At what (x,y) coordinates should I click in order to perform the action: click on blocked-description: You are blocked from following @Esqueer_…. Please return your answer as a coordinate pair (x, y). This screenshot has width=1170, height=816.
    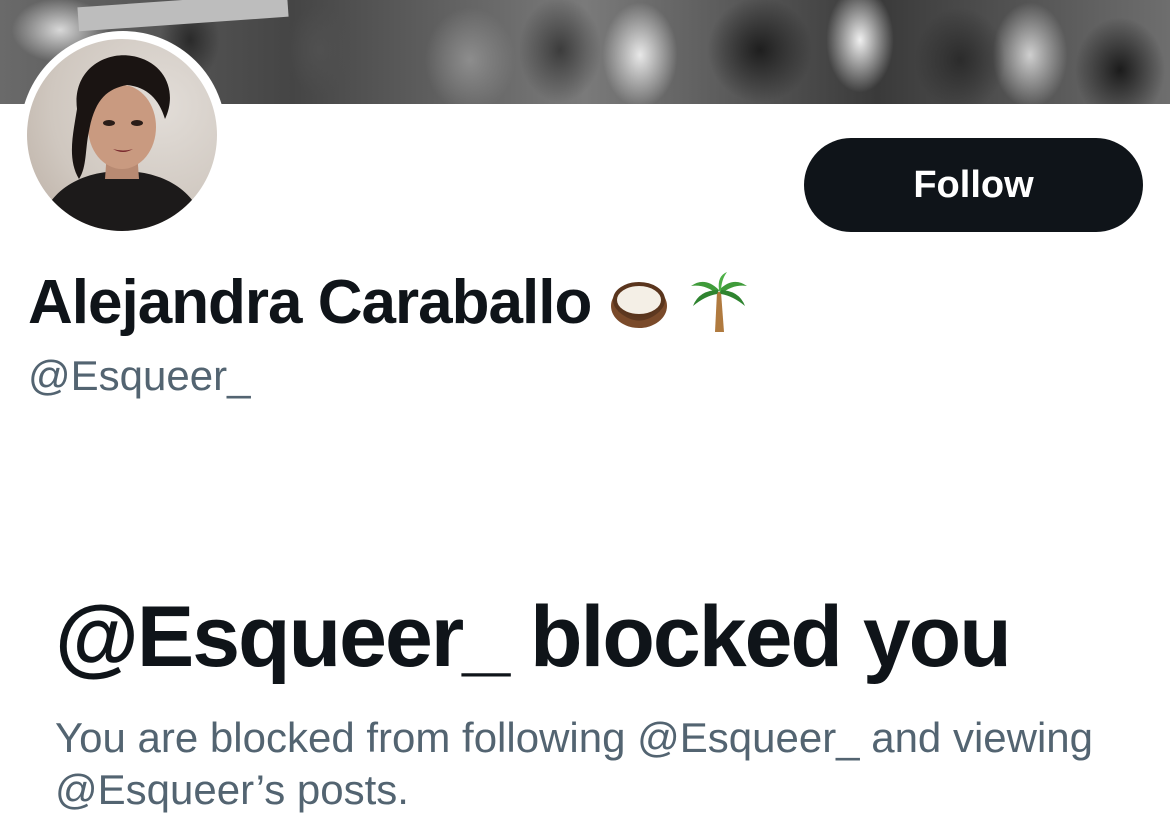
    Looking at the image, I should click on (574, 763).